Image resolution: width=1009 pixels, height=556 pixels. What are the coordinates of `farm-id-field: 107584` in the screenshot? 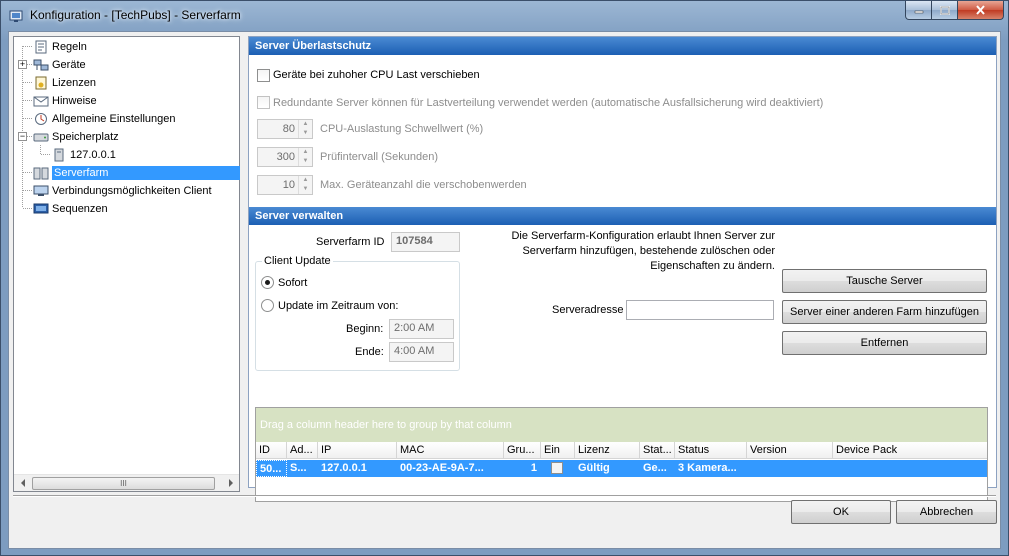 It's located at (425, 242).